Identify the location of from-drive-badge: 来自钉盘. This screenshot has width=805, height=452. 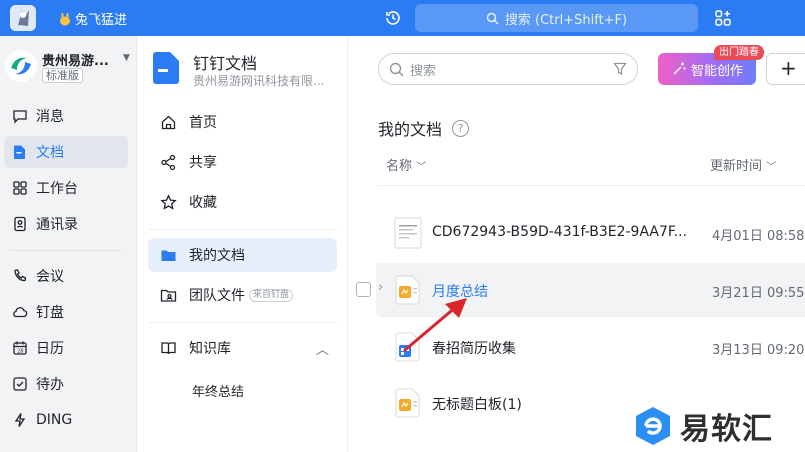
(271, 295).